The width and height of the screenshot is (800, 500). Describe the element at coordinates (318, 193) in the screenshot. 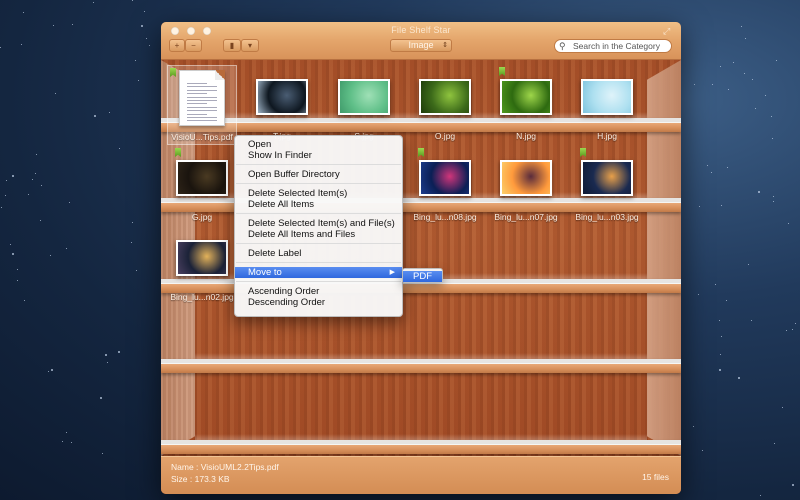

I see `menu-item-delete-selected-item-s: Delete Selected Item(s)` at that location.